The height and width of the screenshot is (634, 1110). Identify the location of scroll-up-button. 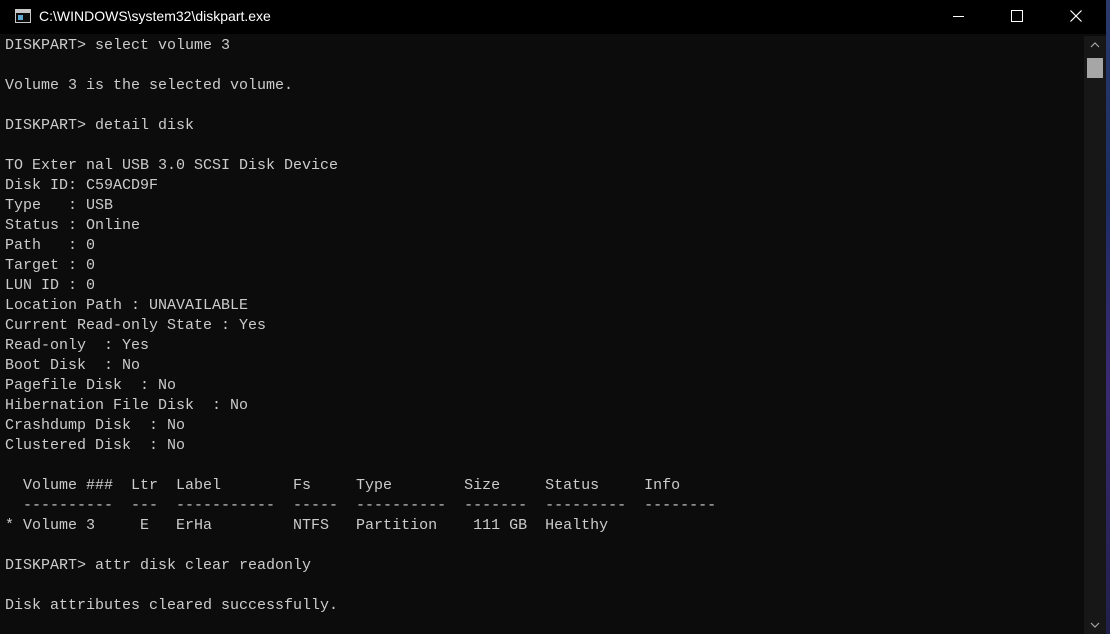
(1095, 45).